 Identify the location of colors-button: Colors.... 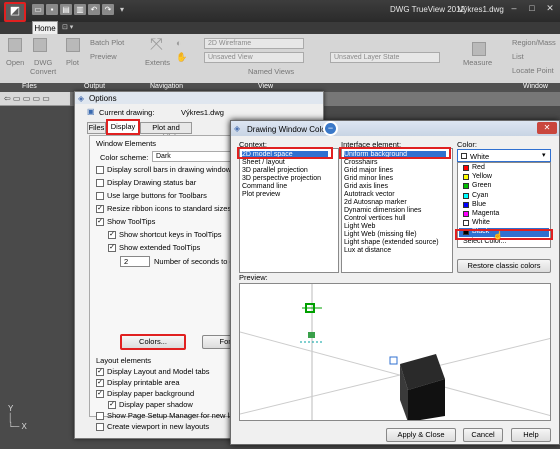
(153, 342).